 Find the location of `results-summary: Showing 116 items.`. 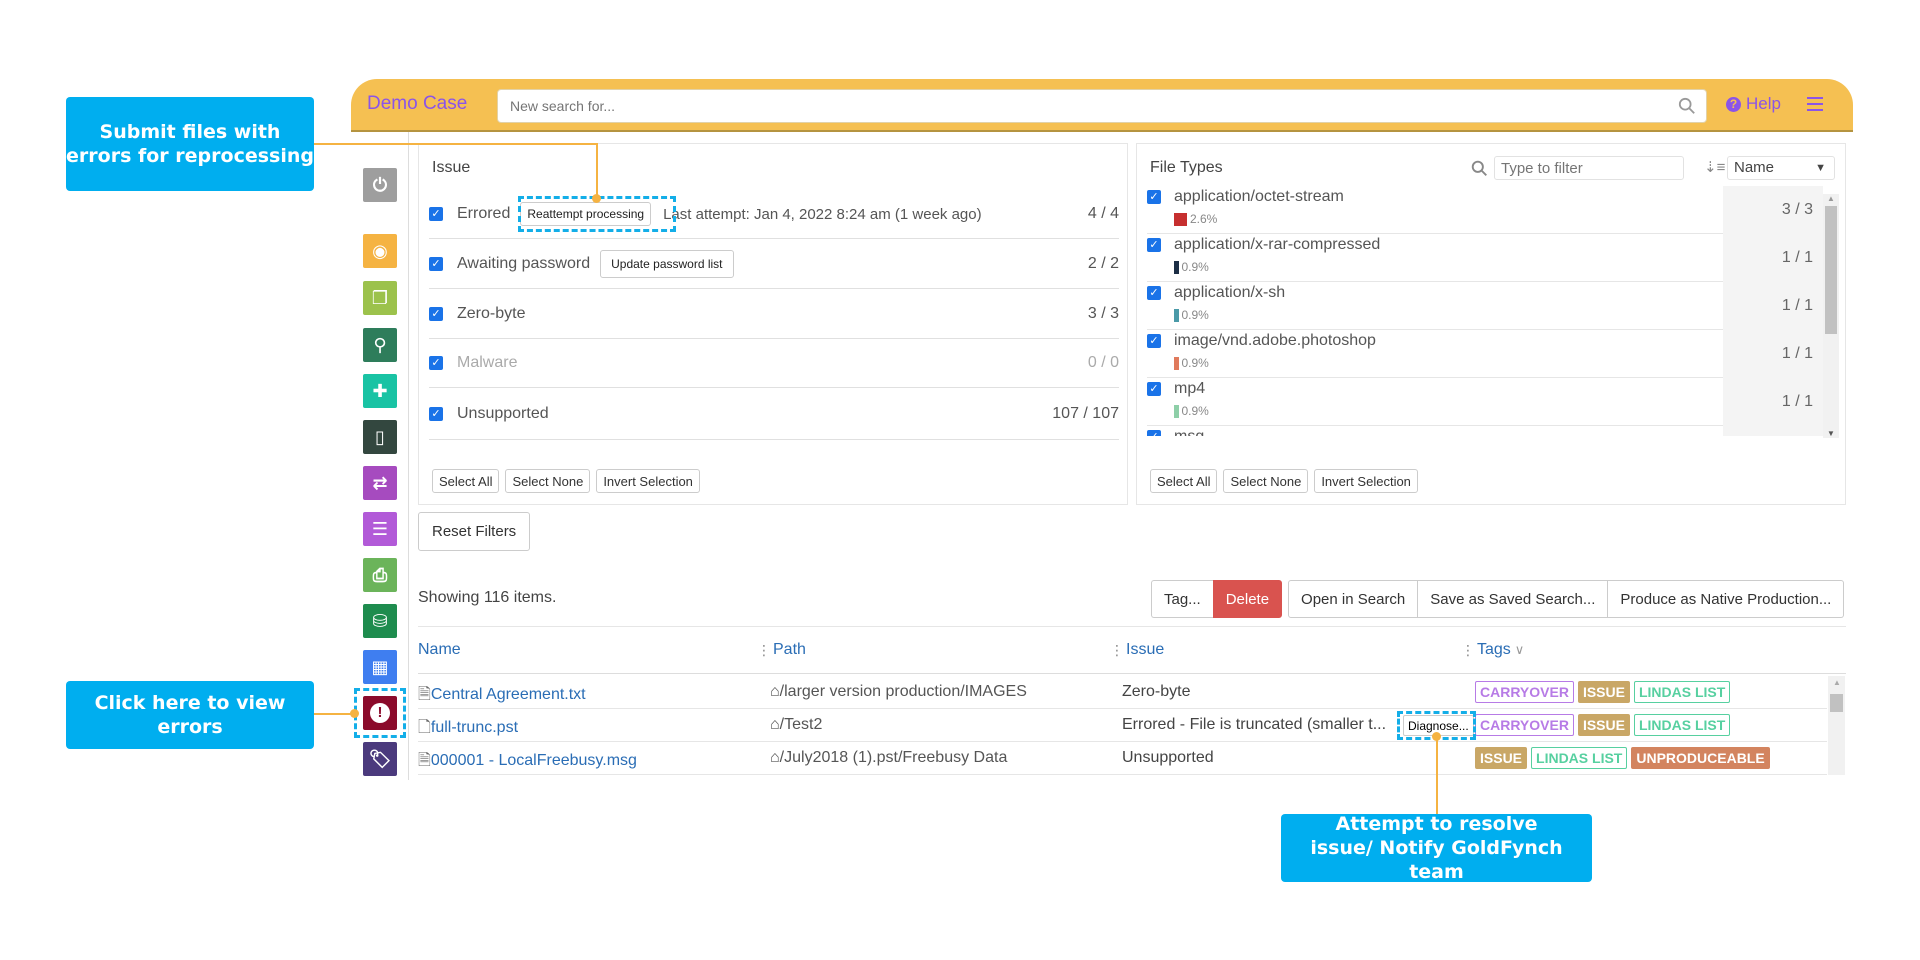

results-summary: Showing 116 items. is located at coordinates (487, 597).